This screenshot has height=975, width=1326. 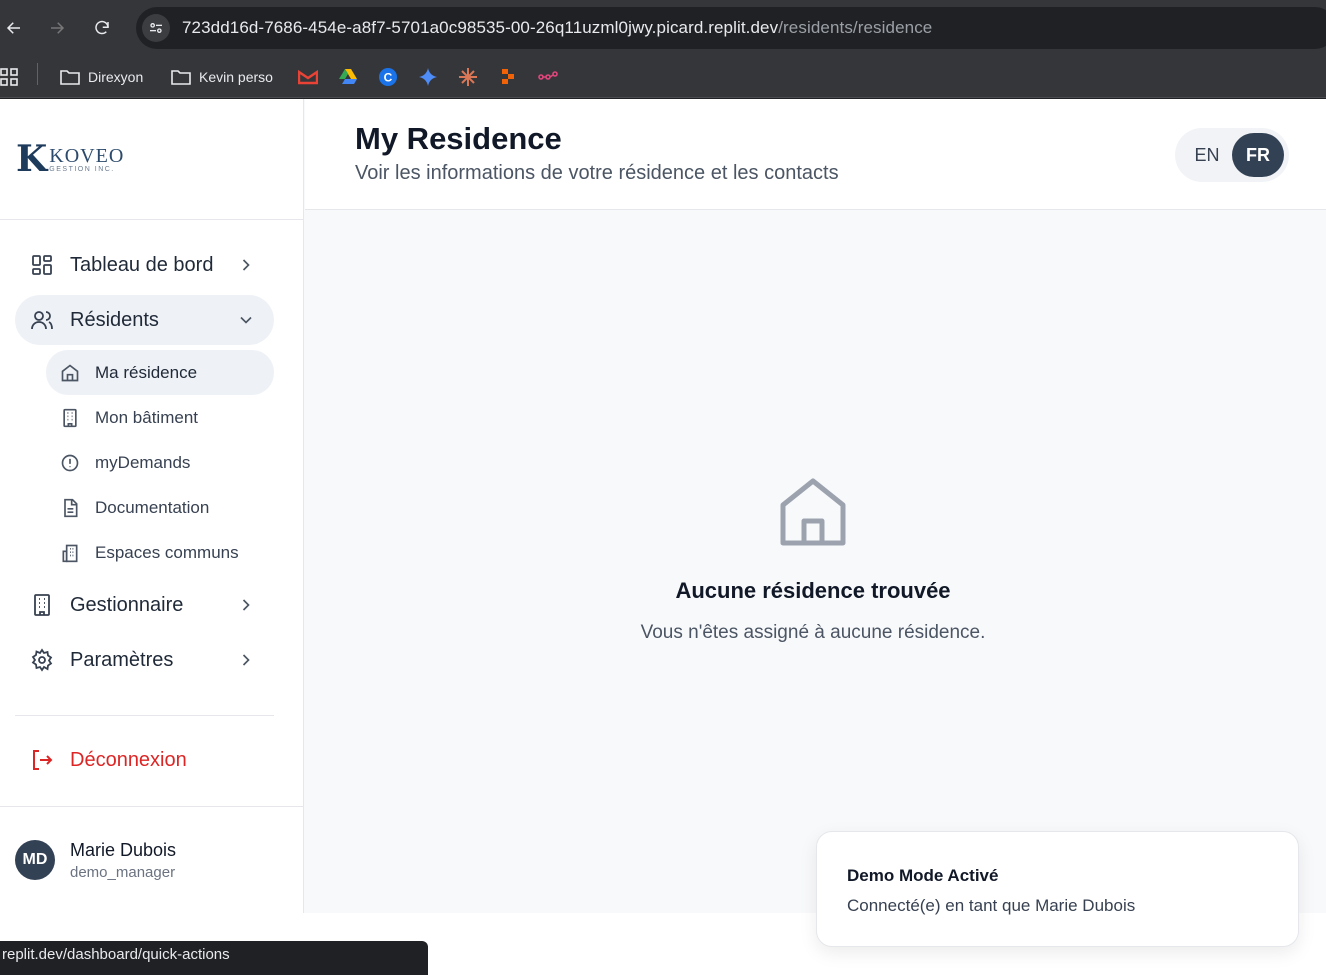 I want to click on sidebar-subitem-espaces-communs: Espaces communs, so click(x=160, y=552).